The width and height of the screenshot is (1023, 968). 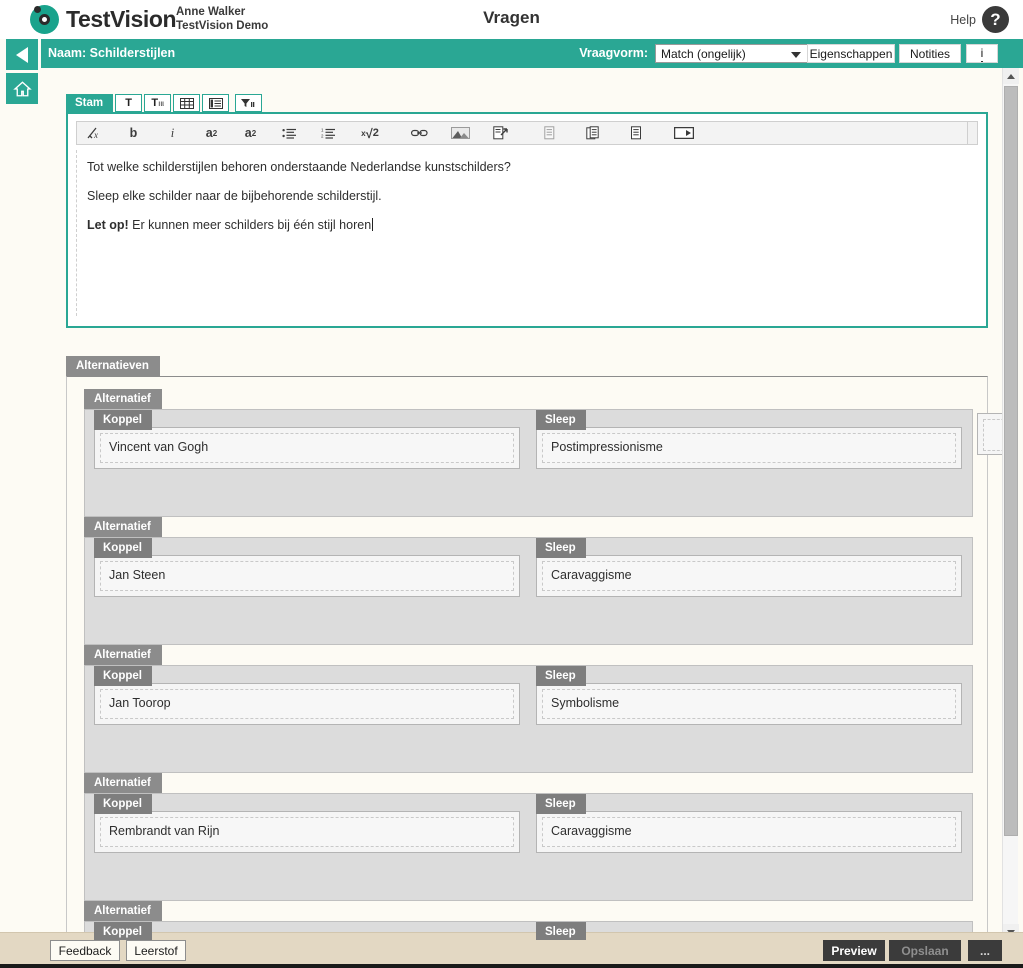 What do you see at coordinates (158, 103) in the screenshot?
I see `text-columns-icon: Tıιι` at bounding box center [158, 103].